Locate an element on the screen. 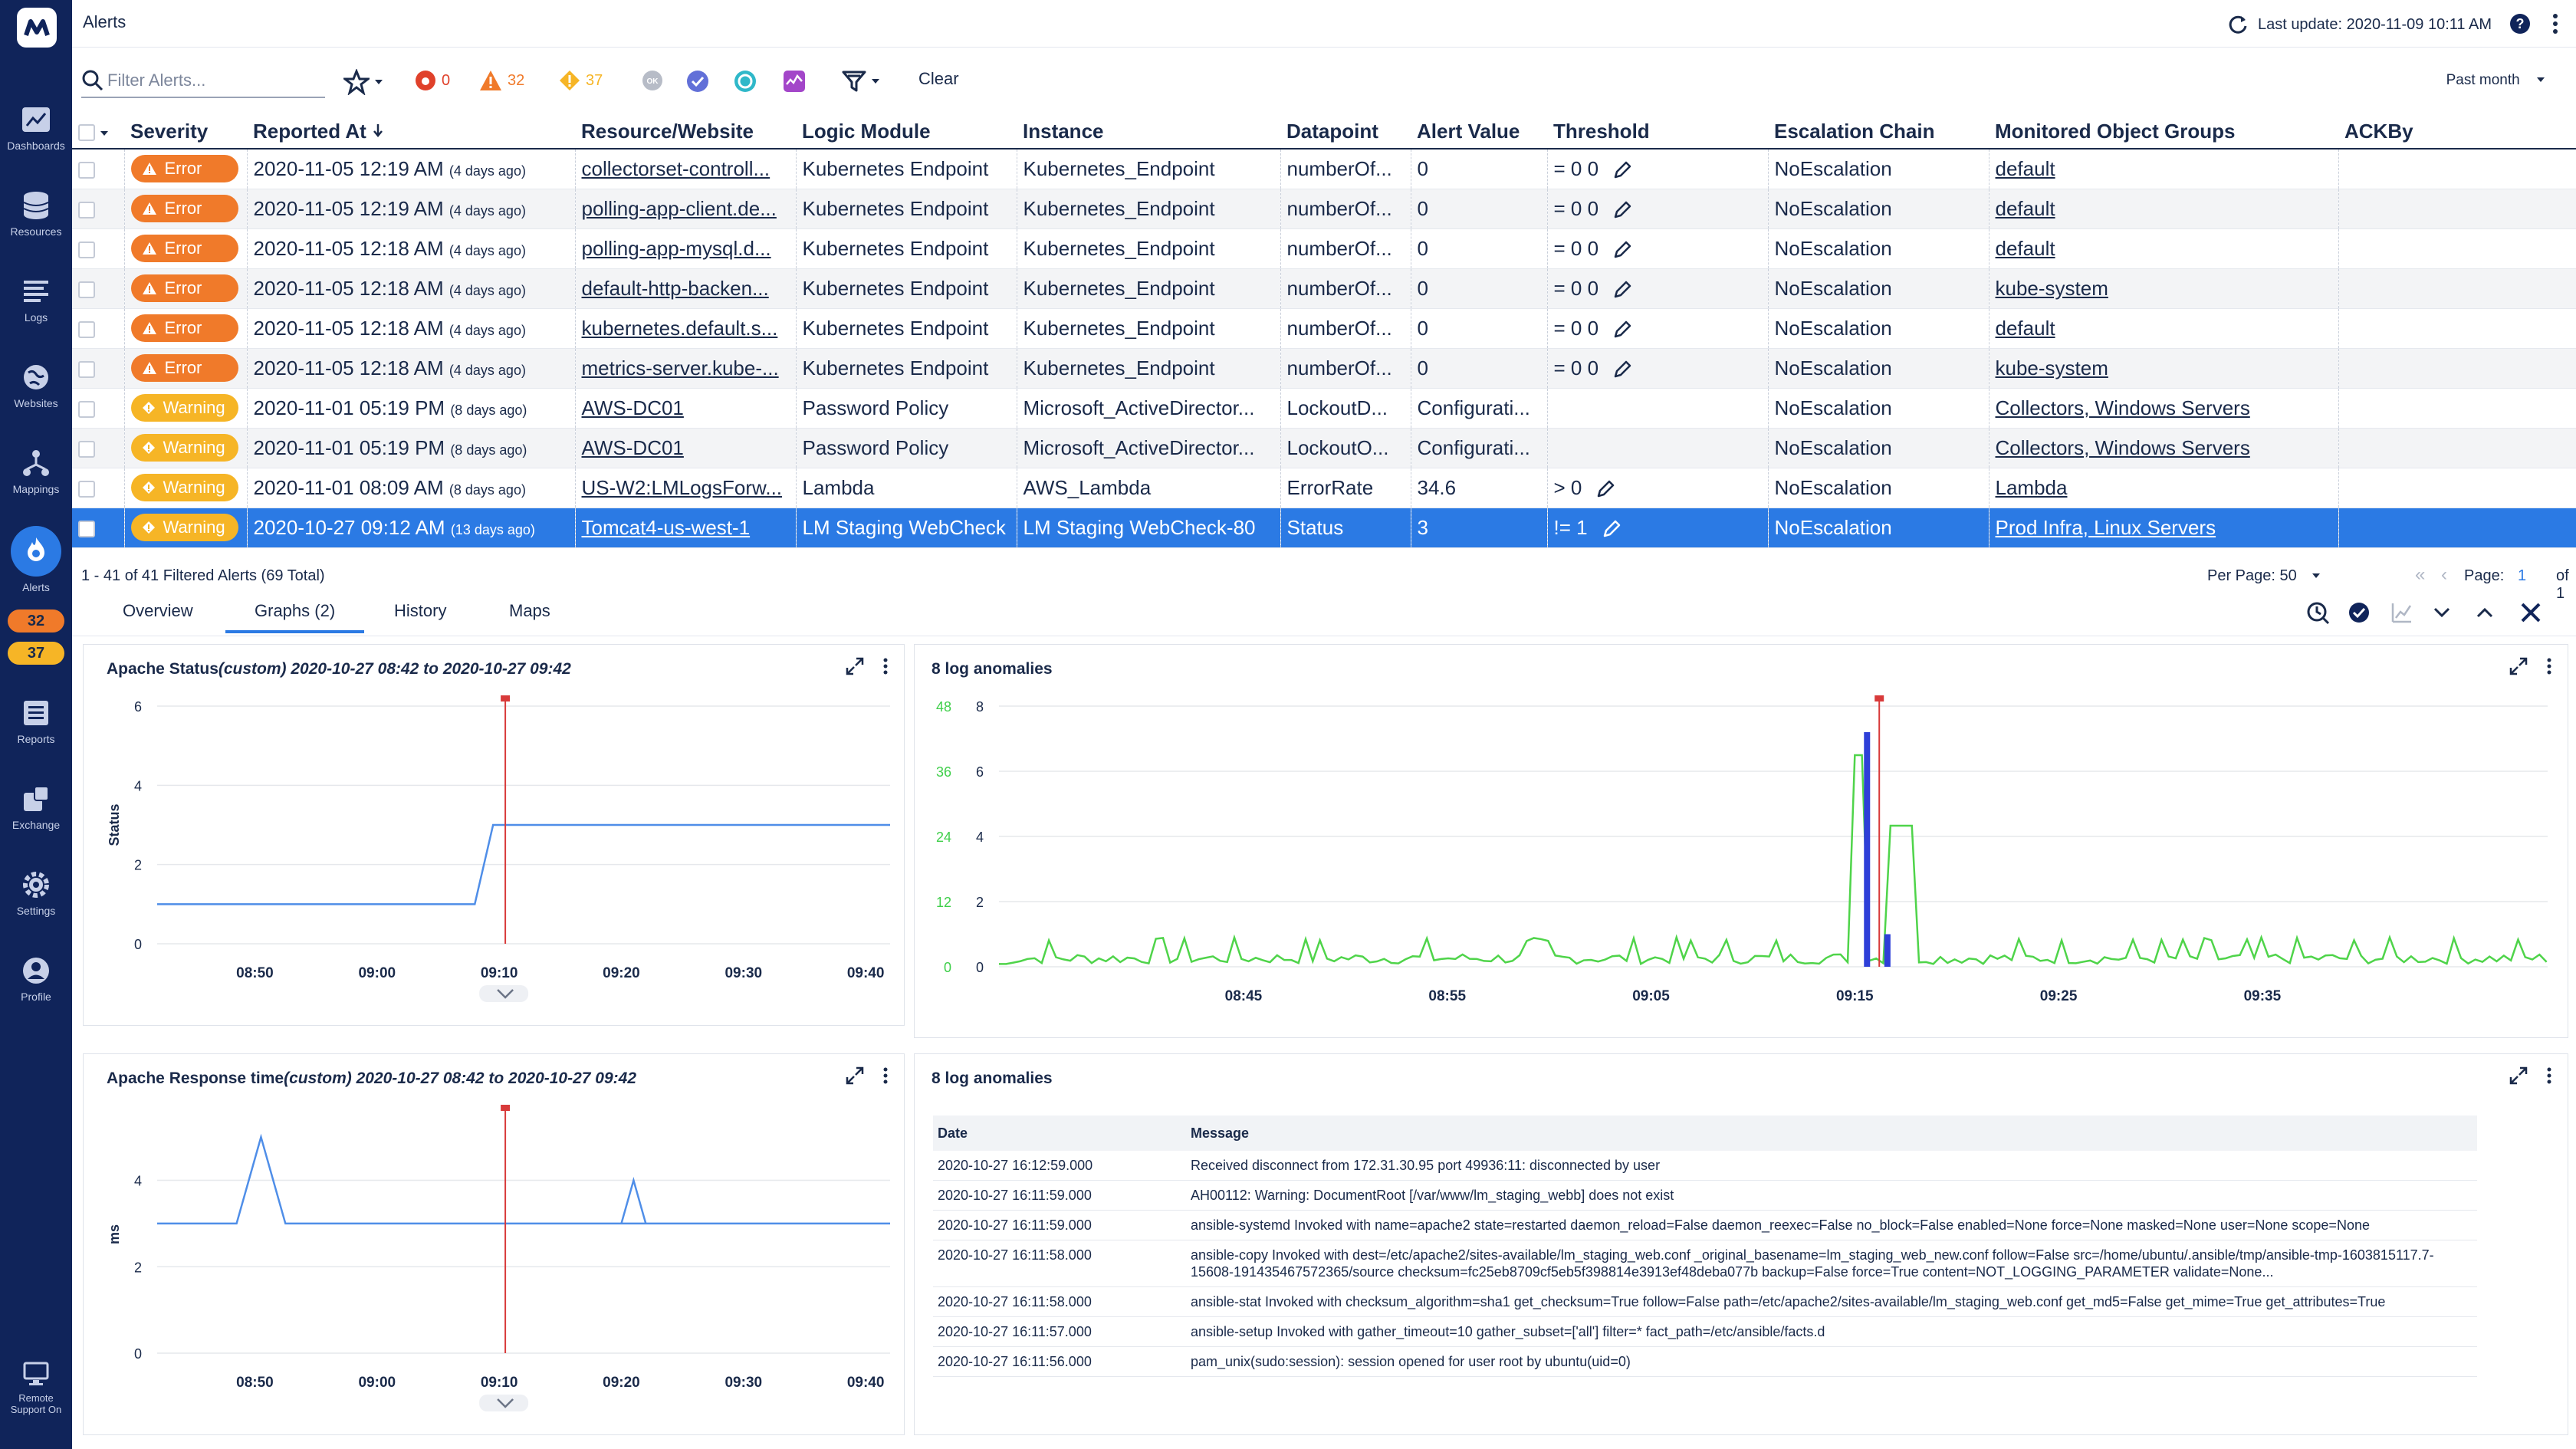 This screenshot has width=2576, height=1449. col-severity: Severity is located at coordinates (186, 133).